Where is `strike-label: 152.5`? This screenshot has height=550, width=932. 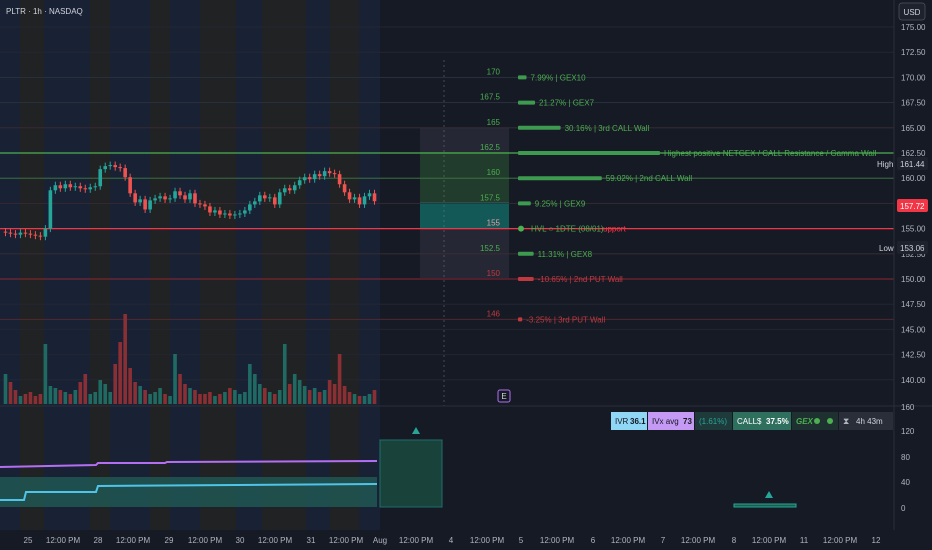 strike-label: 152.5 is located at coordinates (490, 248).